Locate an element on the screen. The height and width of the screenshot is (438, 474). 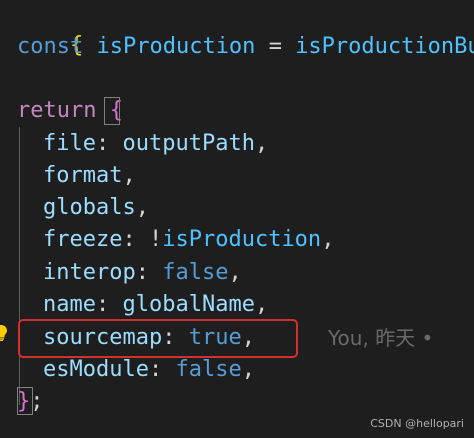
code-line-file: file: outputPath, is located at coordinates (155, 144).